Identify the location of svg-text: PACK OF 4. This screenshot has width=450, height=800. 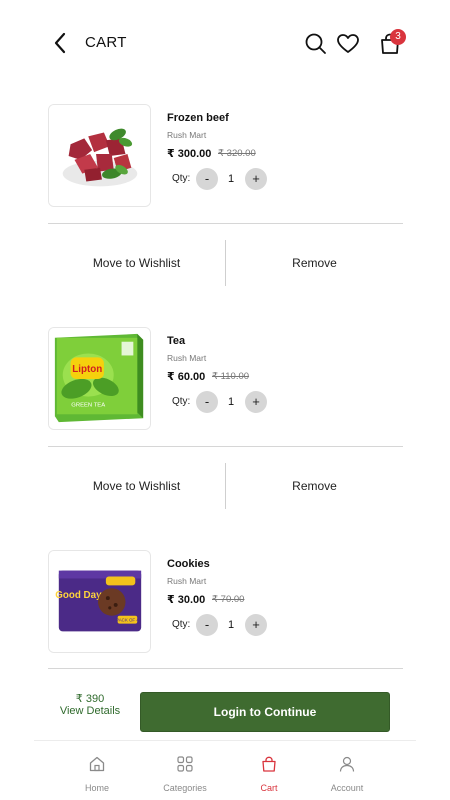
(127, 620).